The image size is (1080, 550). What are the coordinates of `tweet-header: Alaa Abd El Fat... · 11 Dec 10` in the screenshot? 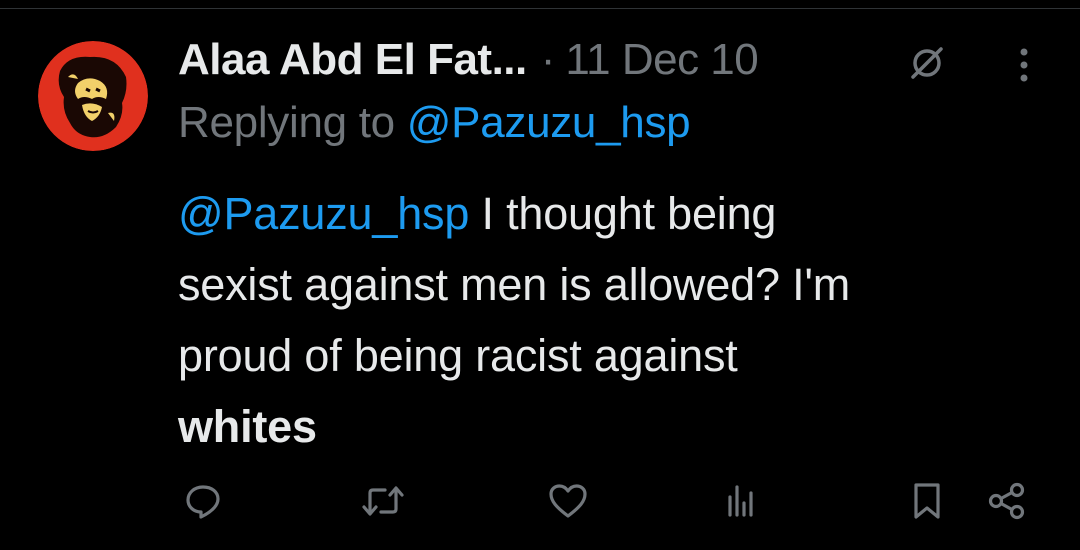 It's located at (468, 60).